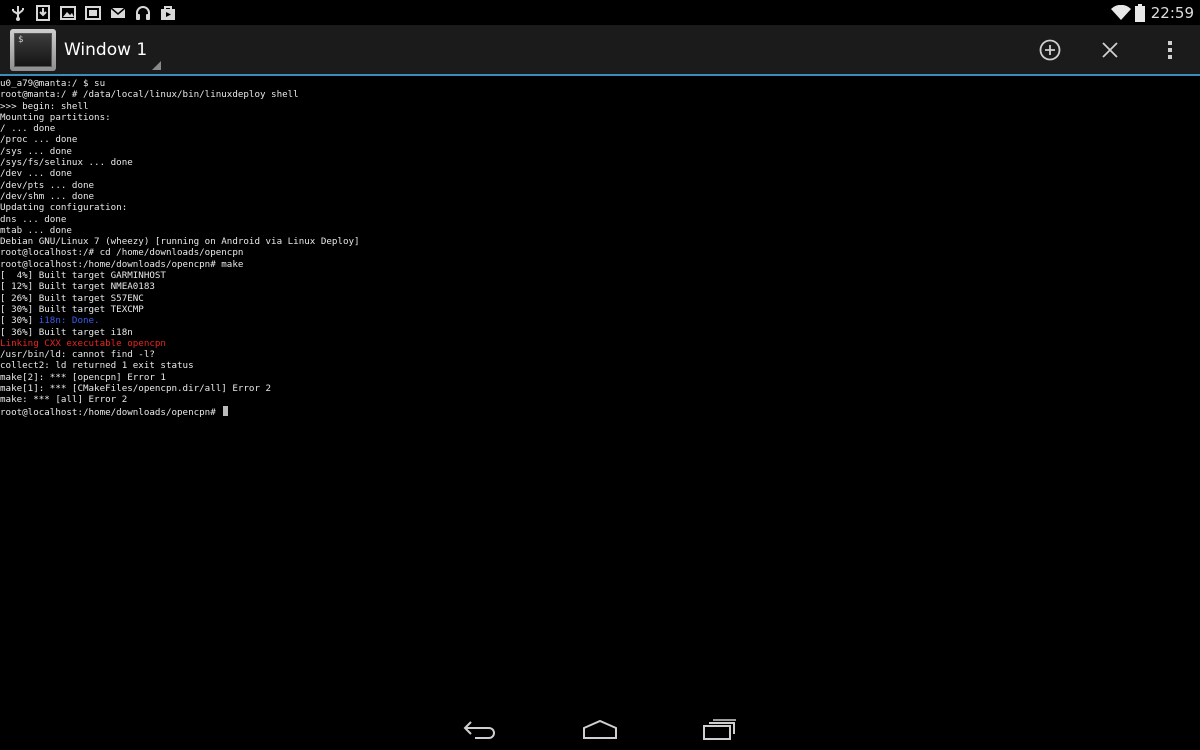 The image size is (1200, 750). What do you see at coordinates (43, 12) in the screenshot?
I see `download-icon` at bounding box center [43, 12].